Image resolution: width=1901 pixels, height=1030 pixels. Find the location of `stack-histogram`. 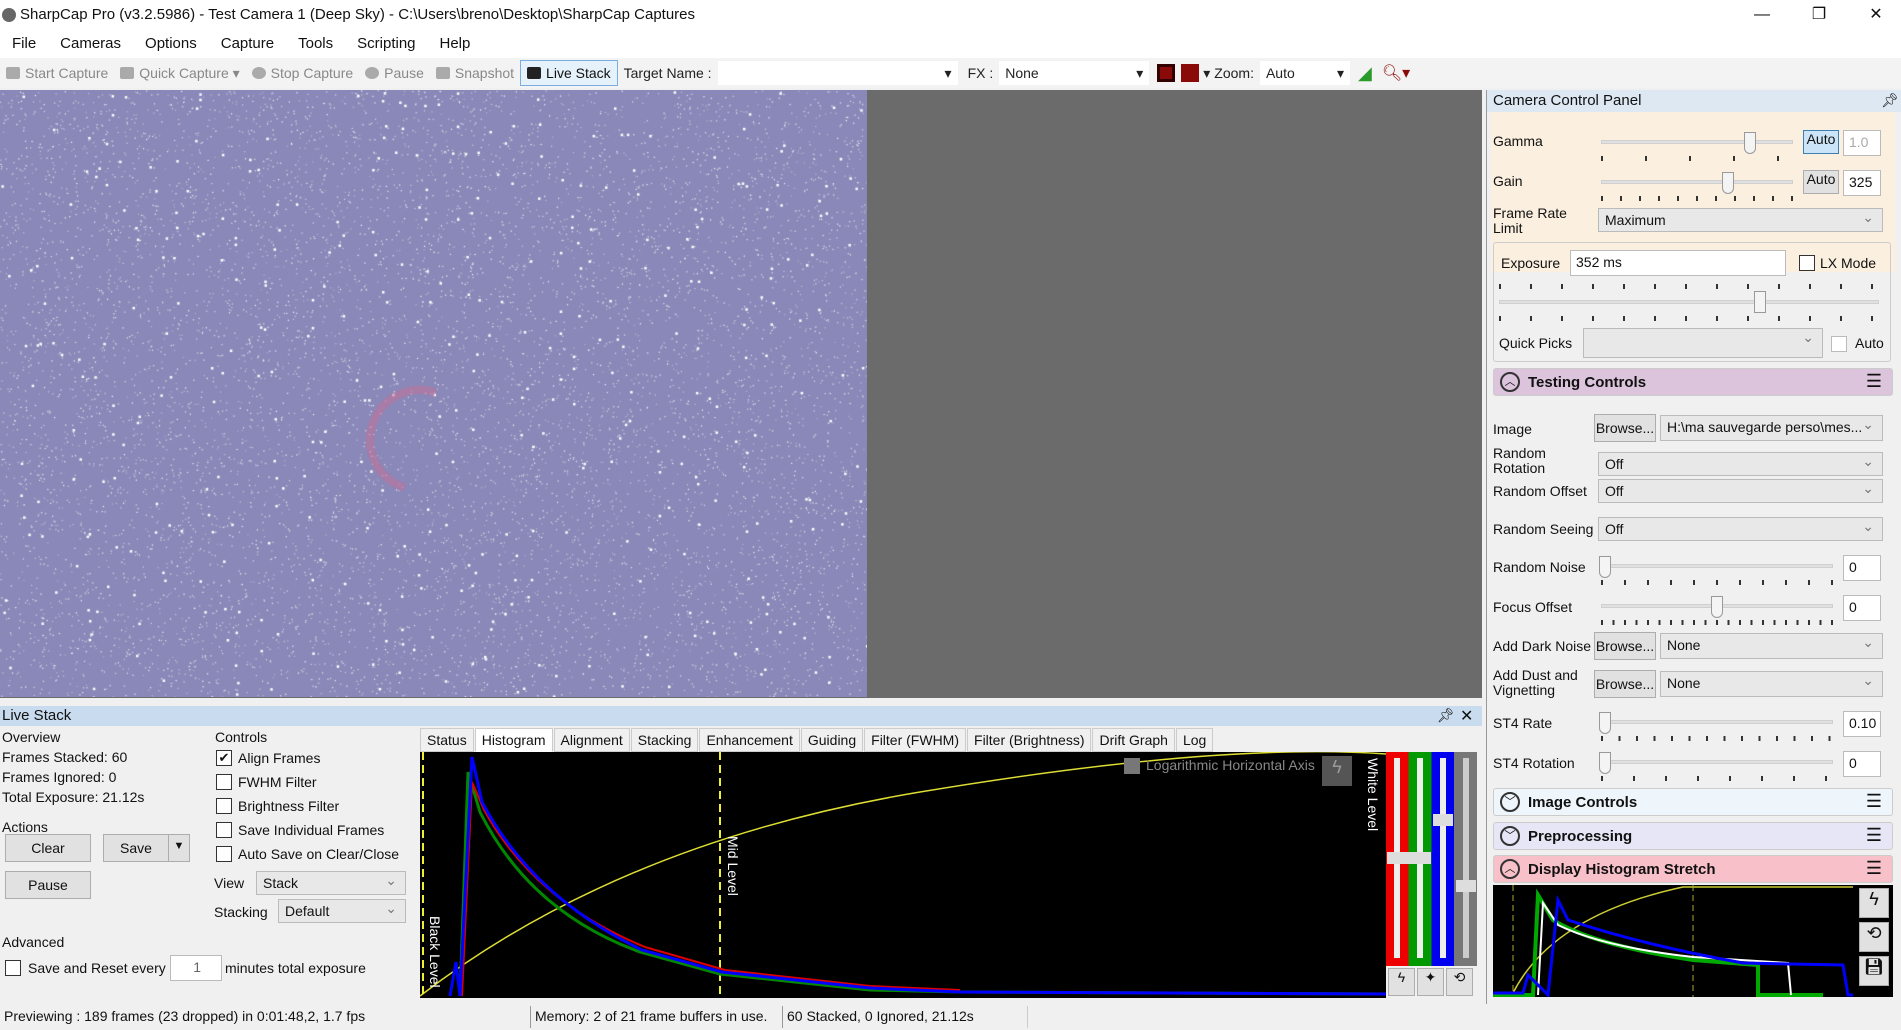

stack-histogram is located at coordinates (903, 875).